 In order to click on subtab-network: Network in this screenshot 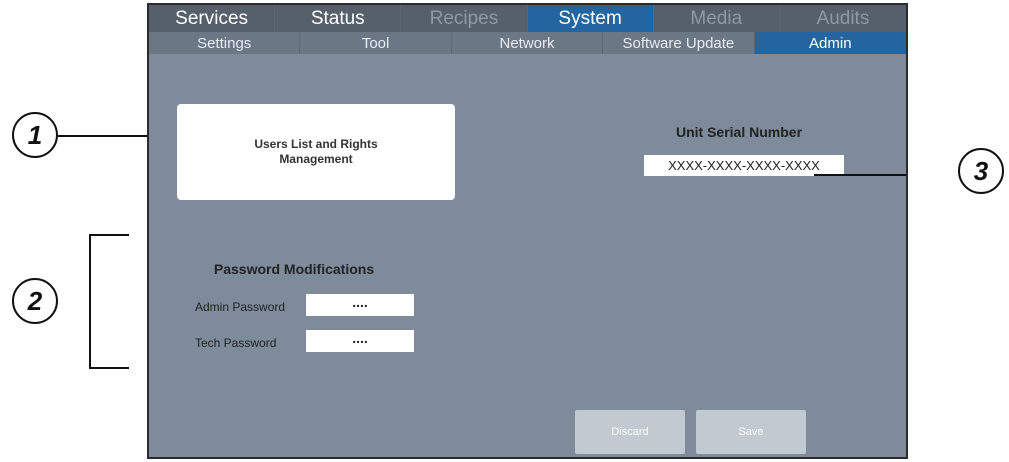, I will do `click(528, 43)`.